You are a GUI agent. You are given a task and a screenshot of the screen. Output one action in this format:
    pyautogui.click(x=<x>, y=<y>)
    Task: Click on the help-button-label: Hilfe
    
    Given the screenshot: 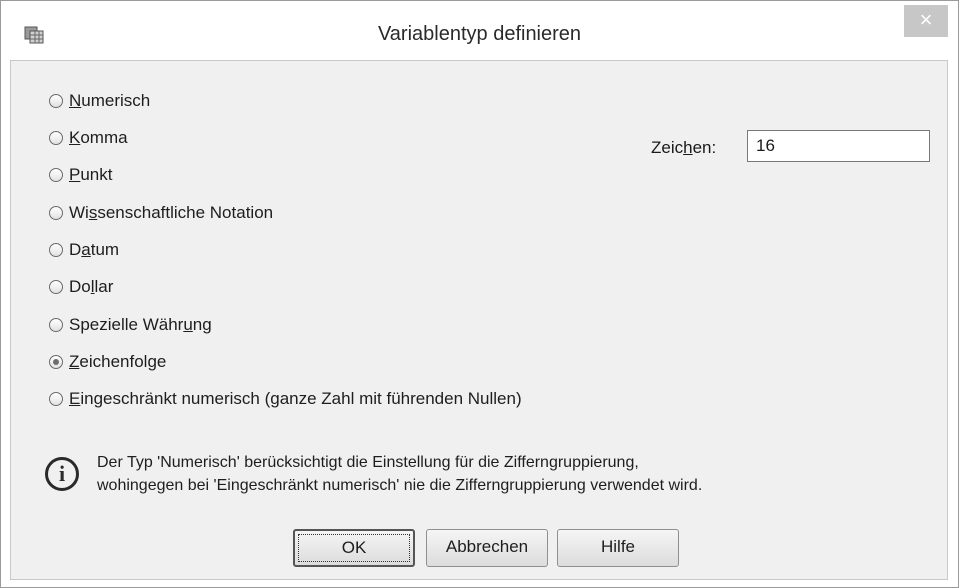 What is the action you would take?
    pyautogui.click(x=617, y=546)
    